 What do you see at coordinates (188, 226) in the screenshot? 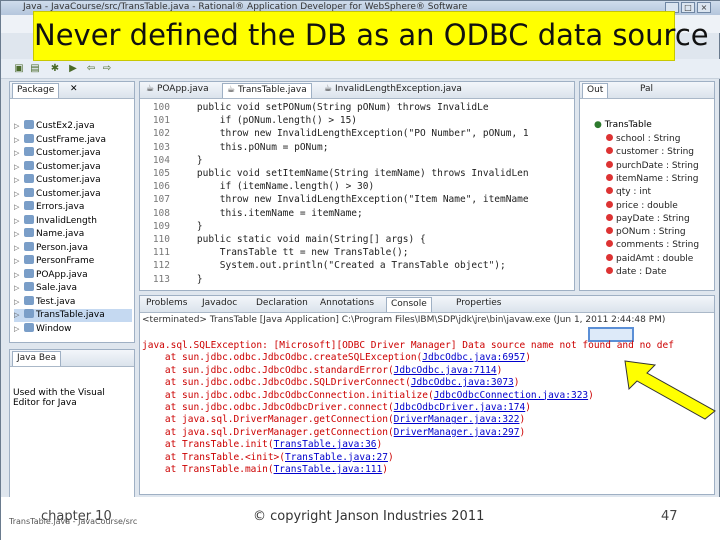
I see `code-line: }` at bounding box center [188, 226].